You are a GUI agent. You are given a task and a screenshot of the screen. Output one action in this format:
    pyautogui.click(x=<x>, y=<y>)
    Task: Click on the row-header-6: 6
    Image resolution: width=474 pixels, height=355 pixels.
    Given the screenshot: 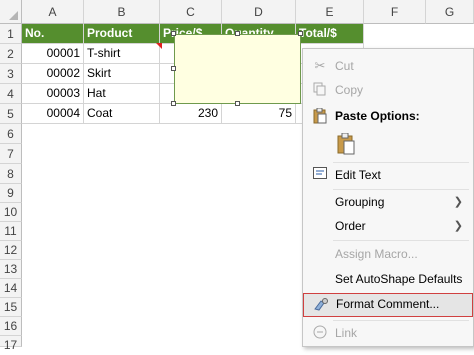 What is the action you would take?
    pyautogui.click(x=11, y=134)
    